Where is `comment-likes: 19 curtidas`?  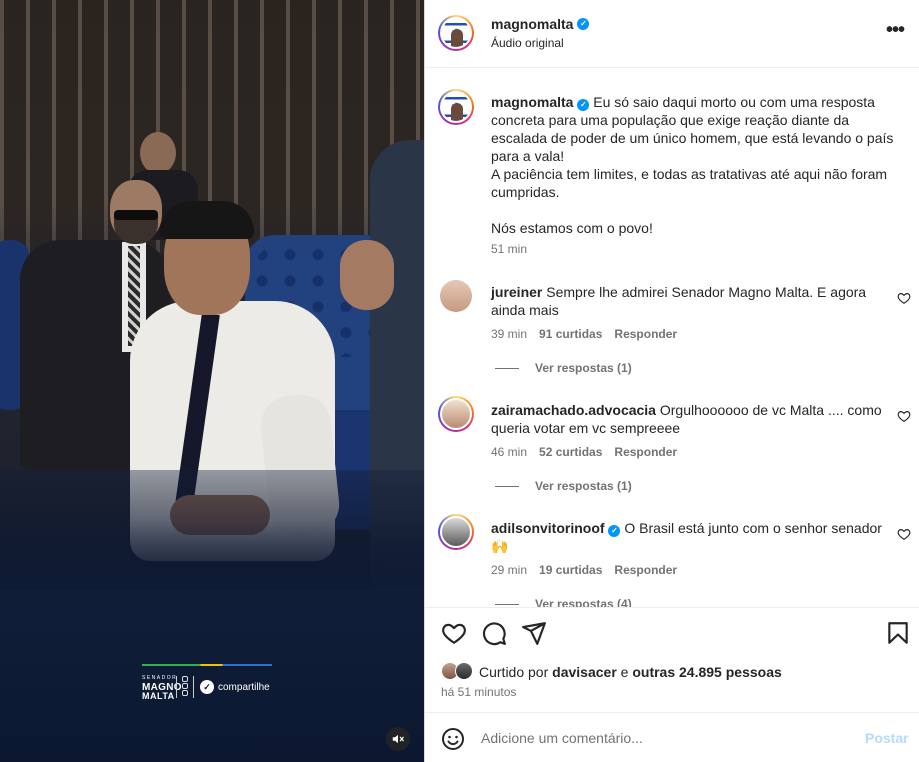
comment-likes: 19 curtidas is located at coordinates (570, 570).